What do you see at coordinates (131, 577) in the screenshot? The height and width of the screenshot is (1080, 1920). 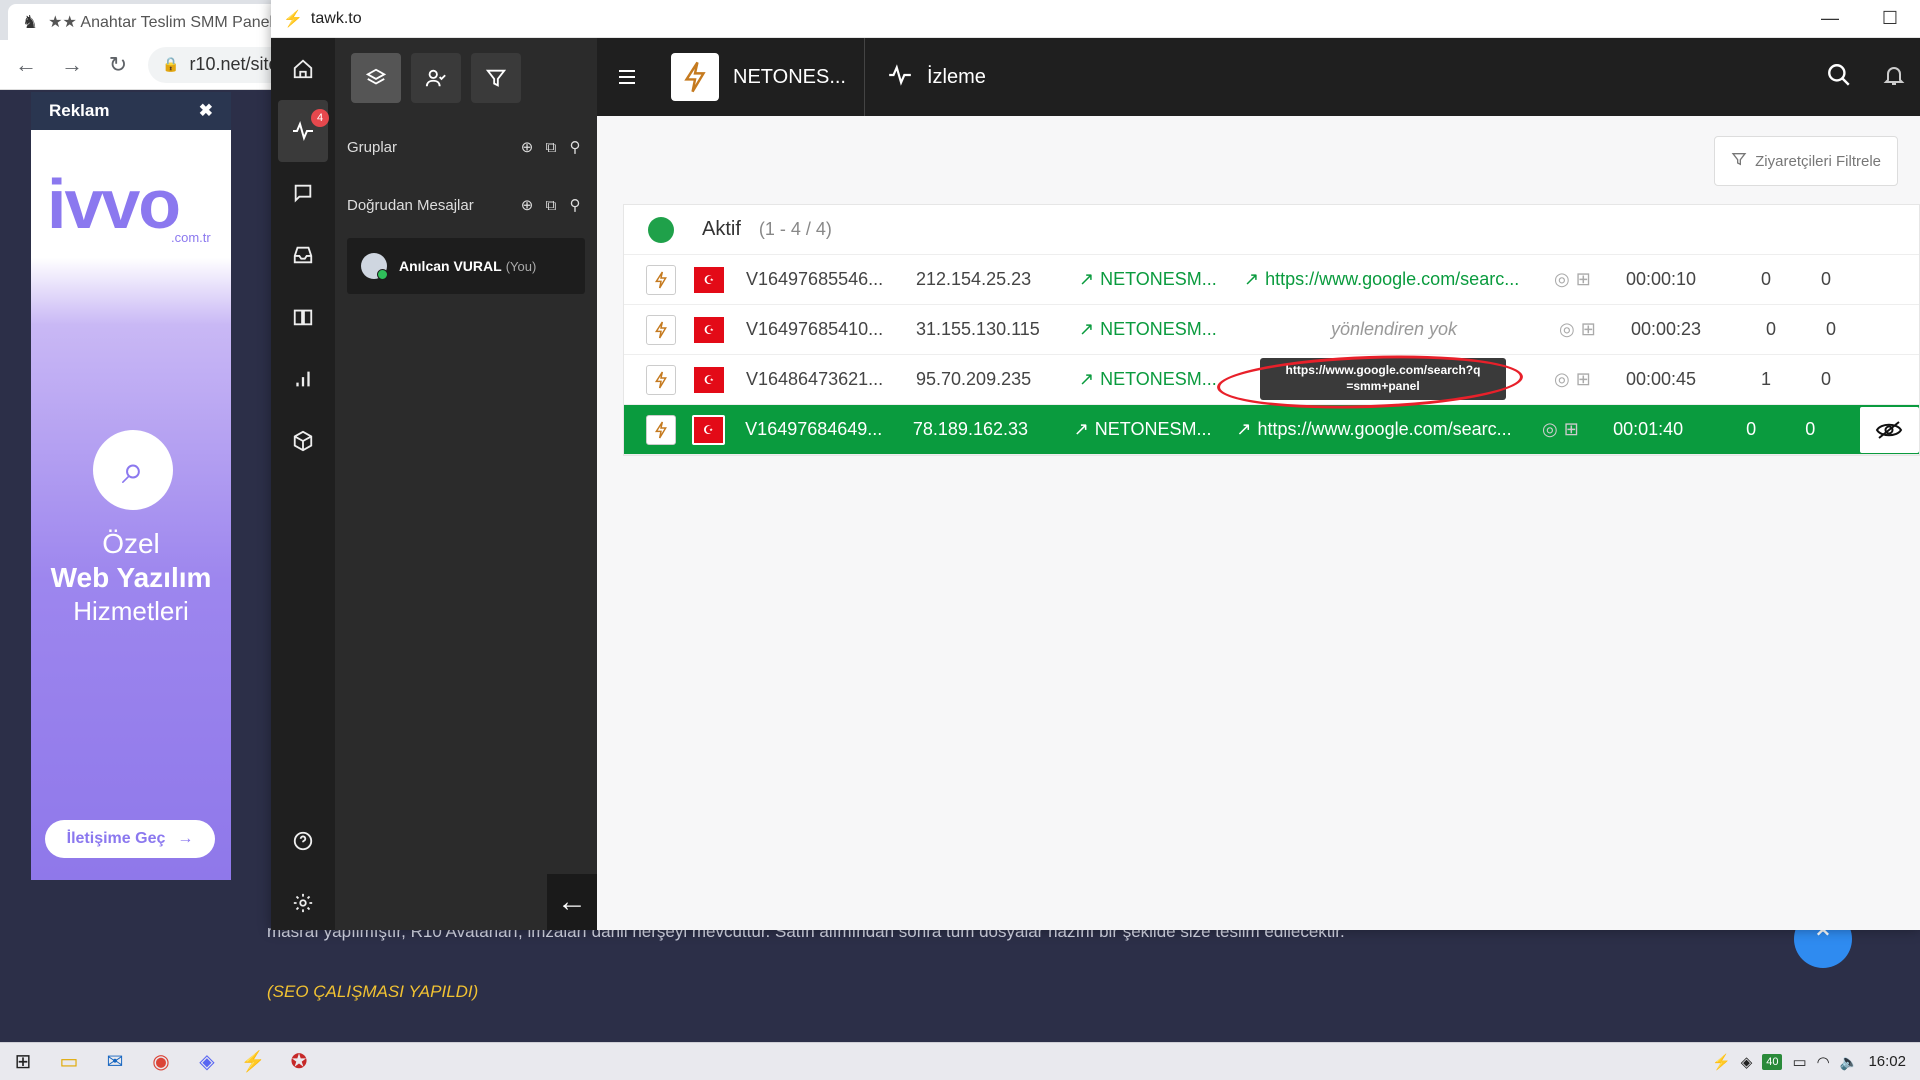 I see `ad-line2: Web Yazılım` at bounding box center [131, 577].